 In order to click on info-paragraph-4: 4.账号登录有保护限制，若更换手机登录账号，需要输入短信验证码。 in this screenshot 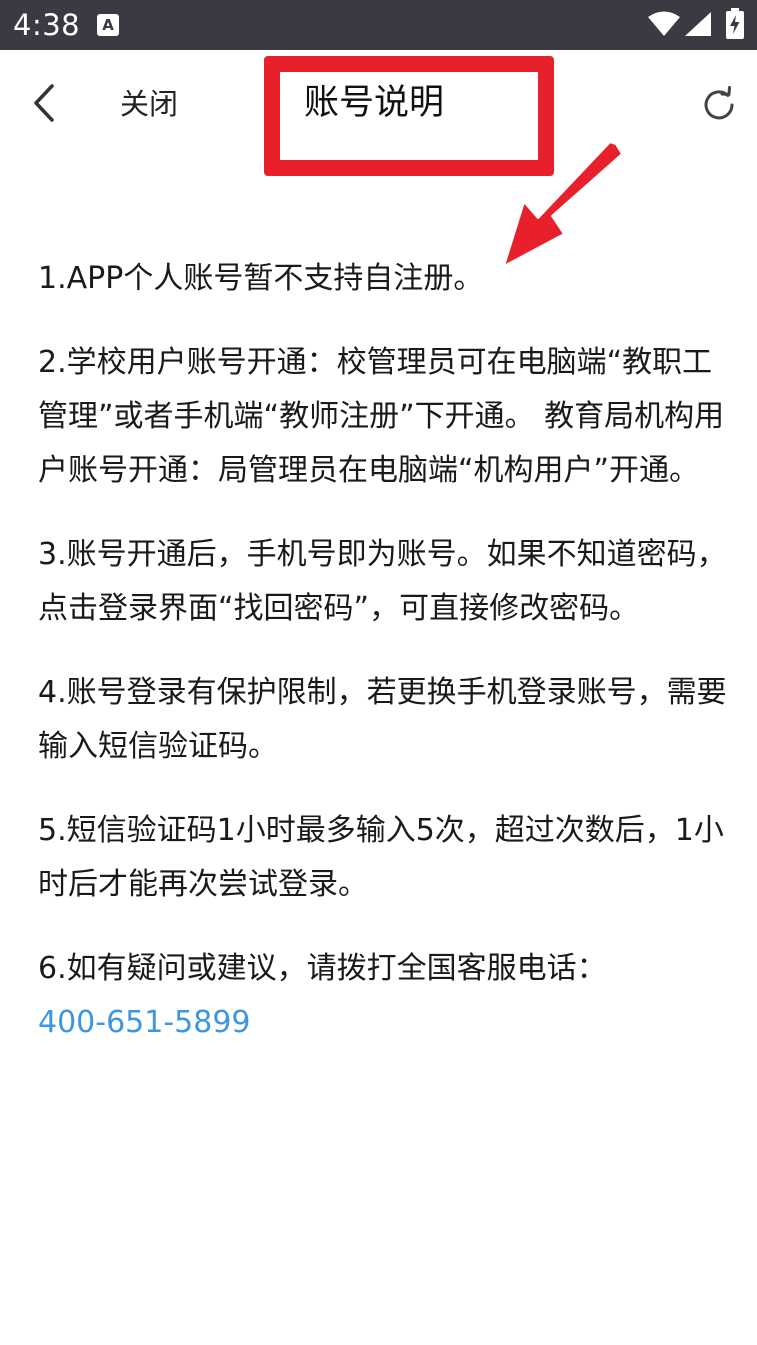, I will do `click(382, 719)`.